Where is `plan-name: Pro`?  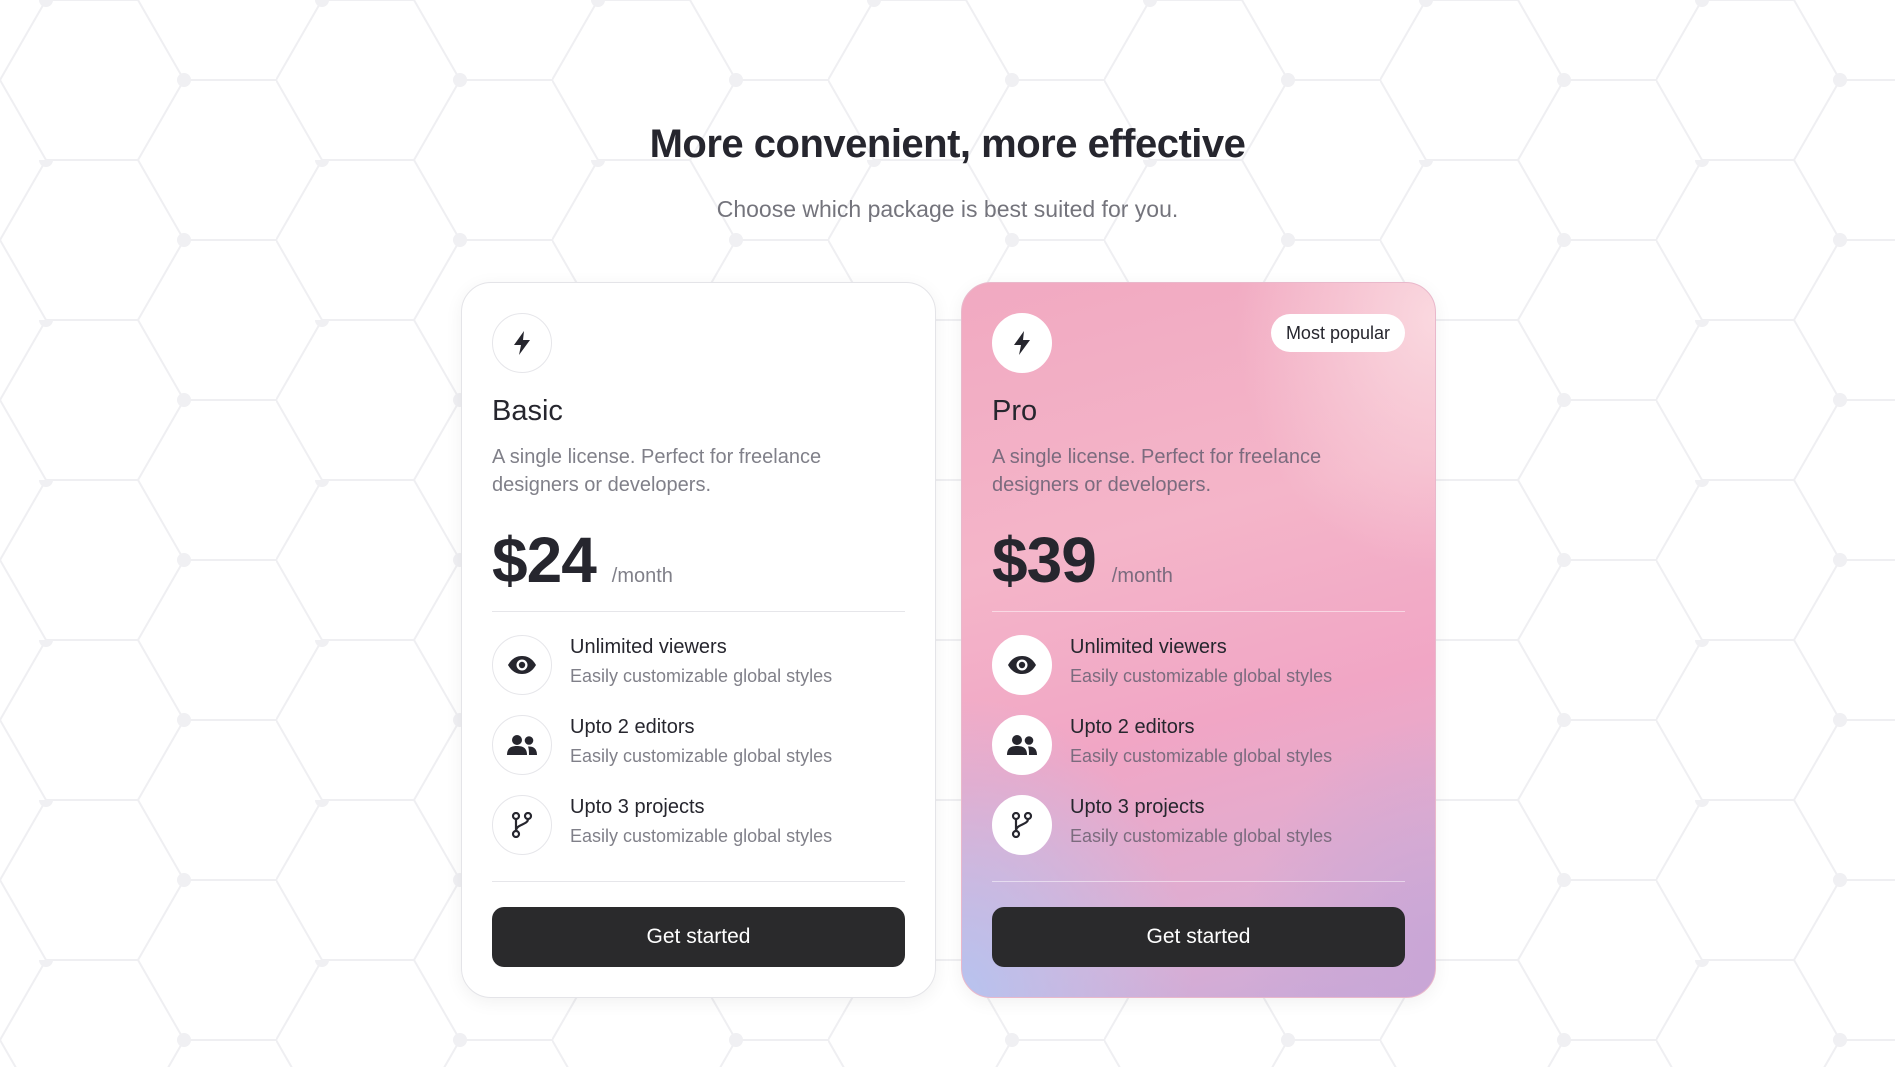 plan-name: Pro is located at coordinates (1015, 411).